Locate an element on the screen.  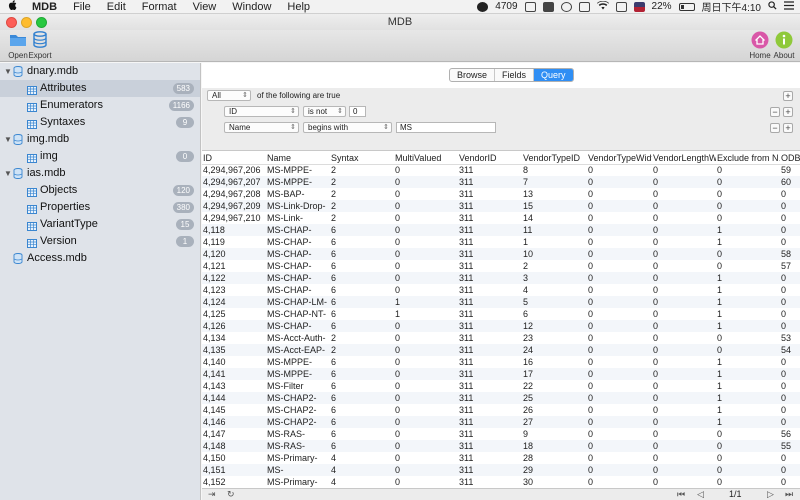
table-row: 4,294,967,210 MS-Link- 2 0 311 14 0 0 0 0 is located at coordinates (501, 218).